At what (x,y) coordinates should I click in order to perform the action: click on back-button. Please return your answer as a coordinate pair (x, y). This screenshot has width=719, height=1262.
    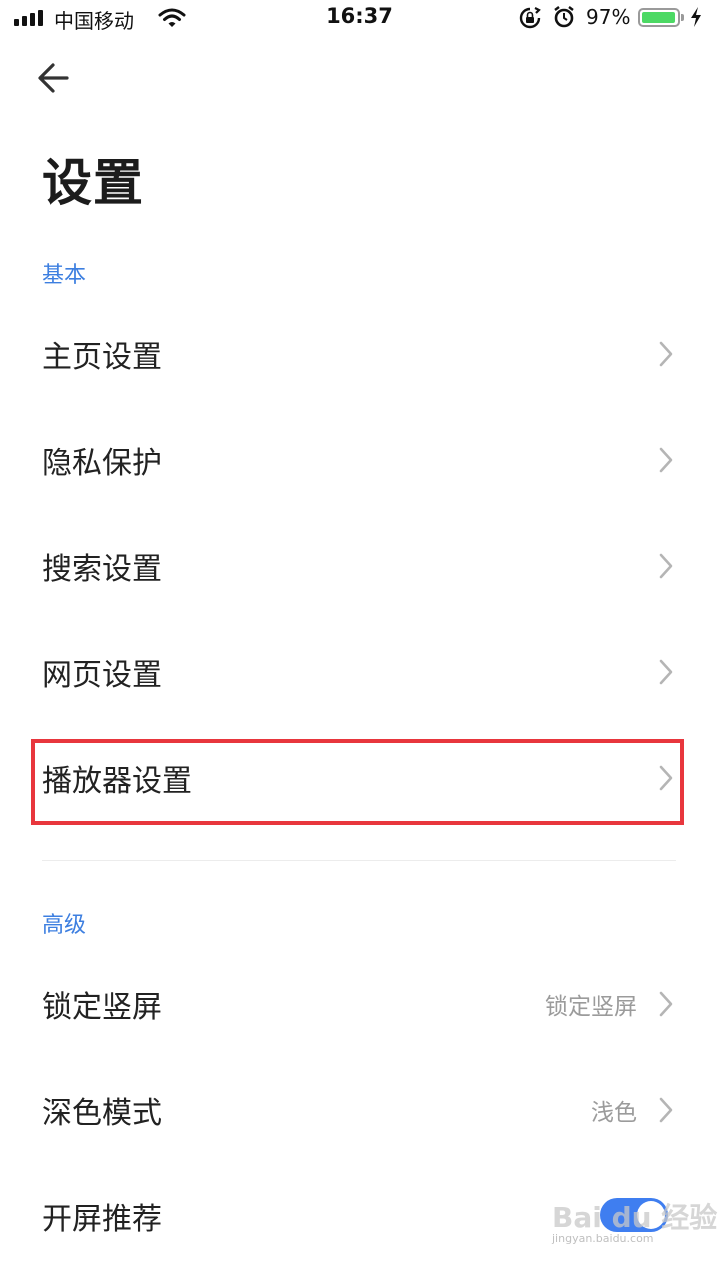
    Looking at the image, I should click on (54, 78).